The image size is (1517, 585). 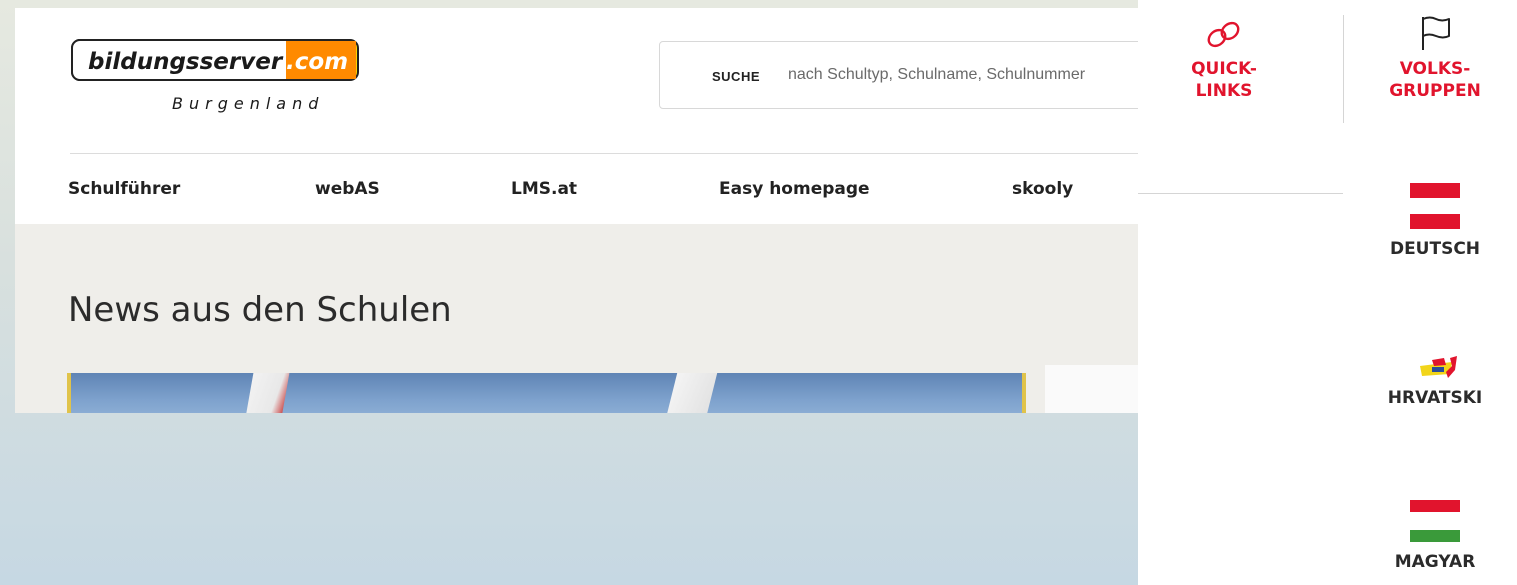 What do you see at coordinates (1435, 80) in the screenshot?
I see `volksgruppen-label: VOLKS- GRUPPEN` at bounding box center [1435, 80].